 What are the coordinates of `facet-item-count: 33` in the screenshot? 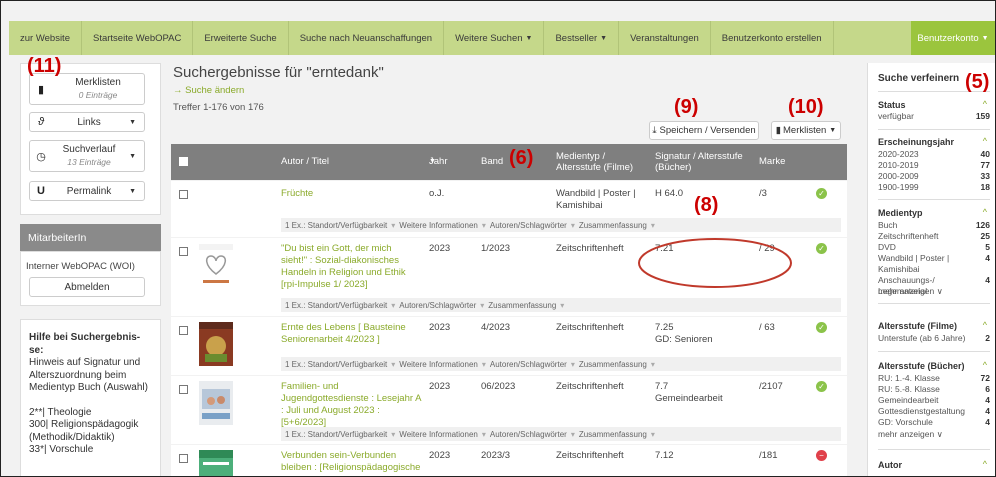 It's located at (985, 176).